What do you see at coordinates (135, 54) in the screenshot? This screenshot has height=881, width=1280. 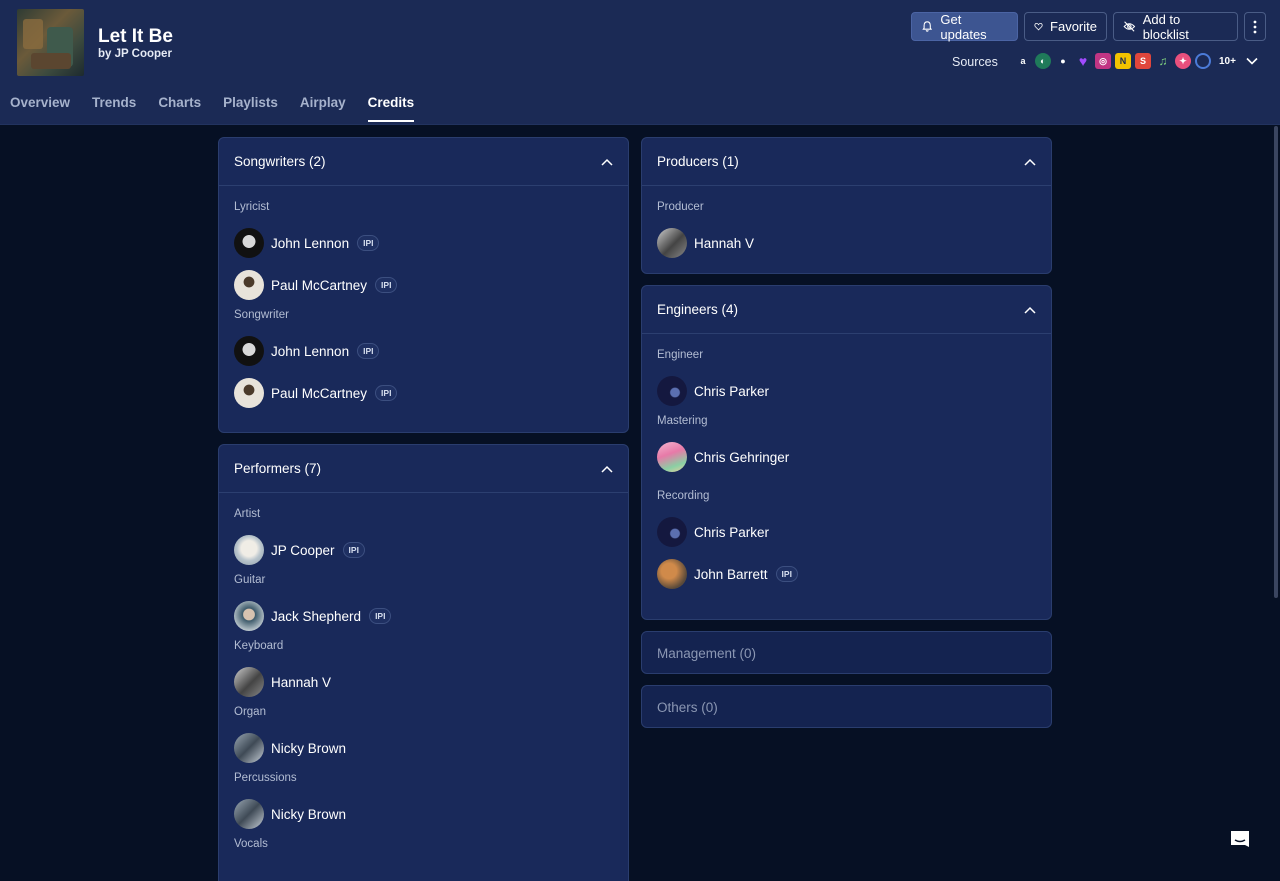 I see `song-artist: by JP Cooper` at bounding box center [135, 54].